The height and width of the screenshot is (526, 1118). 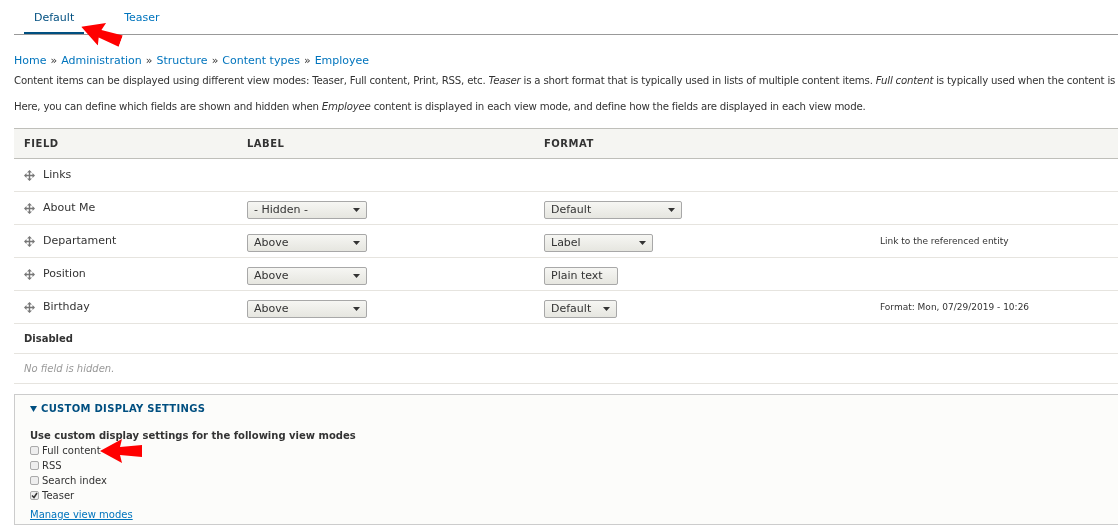 I want to click on field-name: About Me, so click(x=69, y=208).